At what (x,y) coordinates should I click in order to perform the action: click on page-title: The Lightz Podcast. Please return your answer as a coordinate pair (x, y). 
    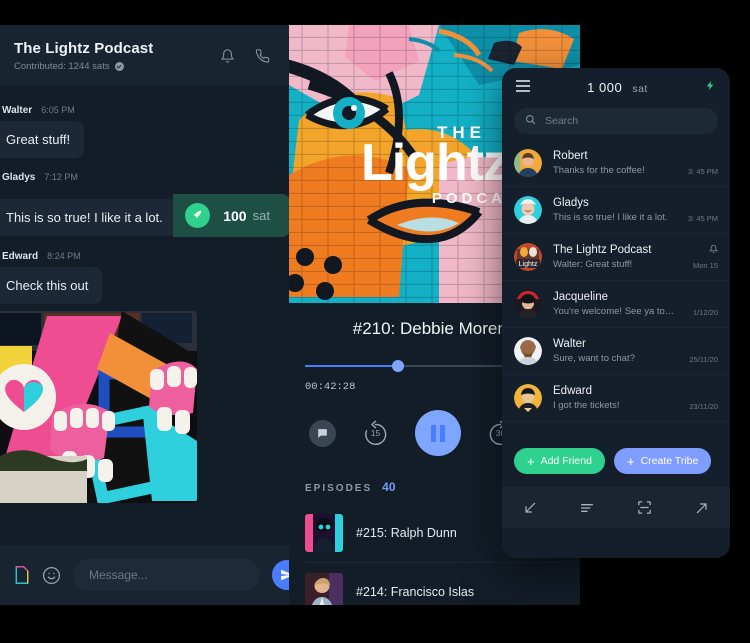
    Looking at the image, I should click on (84, 48).